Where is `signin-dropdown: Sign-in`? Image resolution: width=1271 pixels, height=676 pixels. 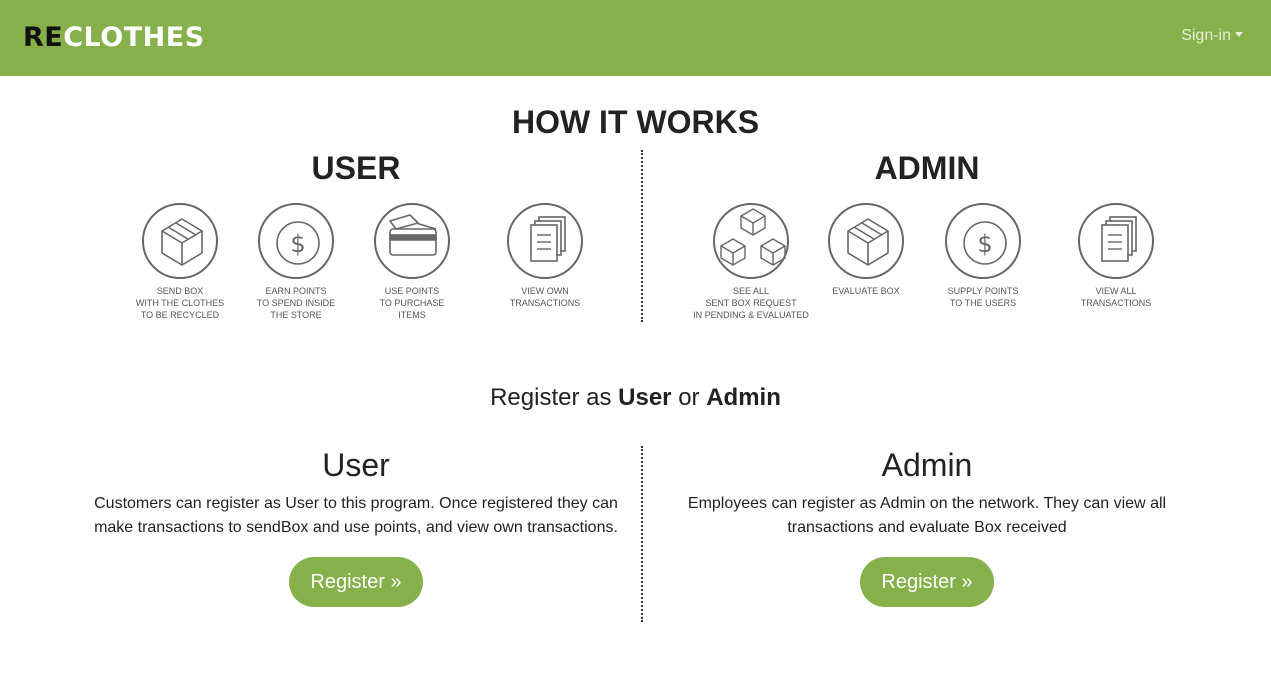
signin-dropdown: Sign-in is located at coordinates (1212, 36).